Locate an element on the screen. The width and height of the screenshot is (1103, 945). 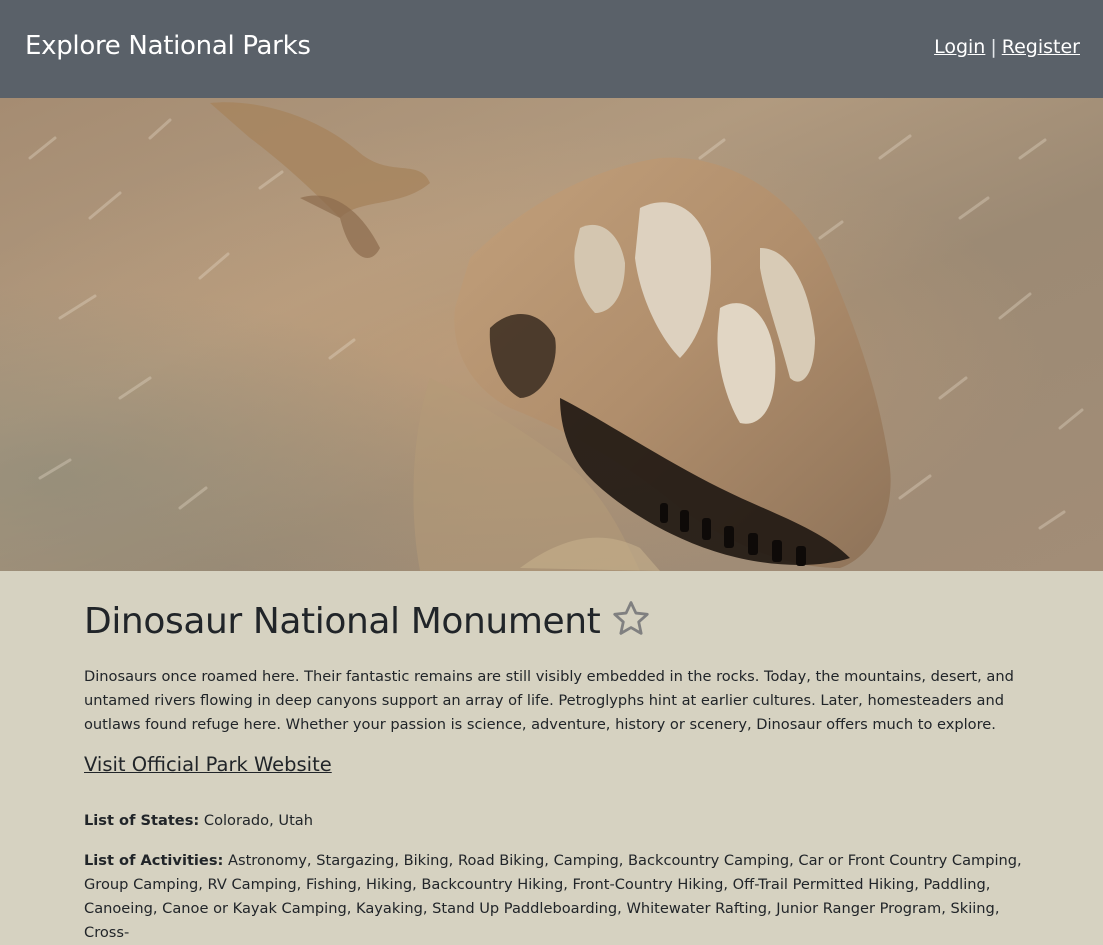
activities-label: List of Activities: is located at coordinates (154, 860).